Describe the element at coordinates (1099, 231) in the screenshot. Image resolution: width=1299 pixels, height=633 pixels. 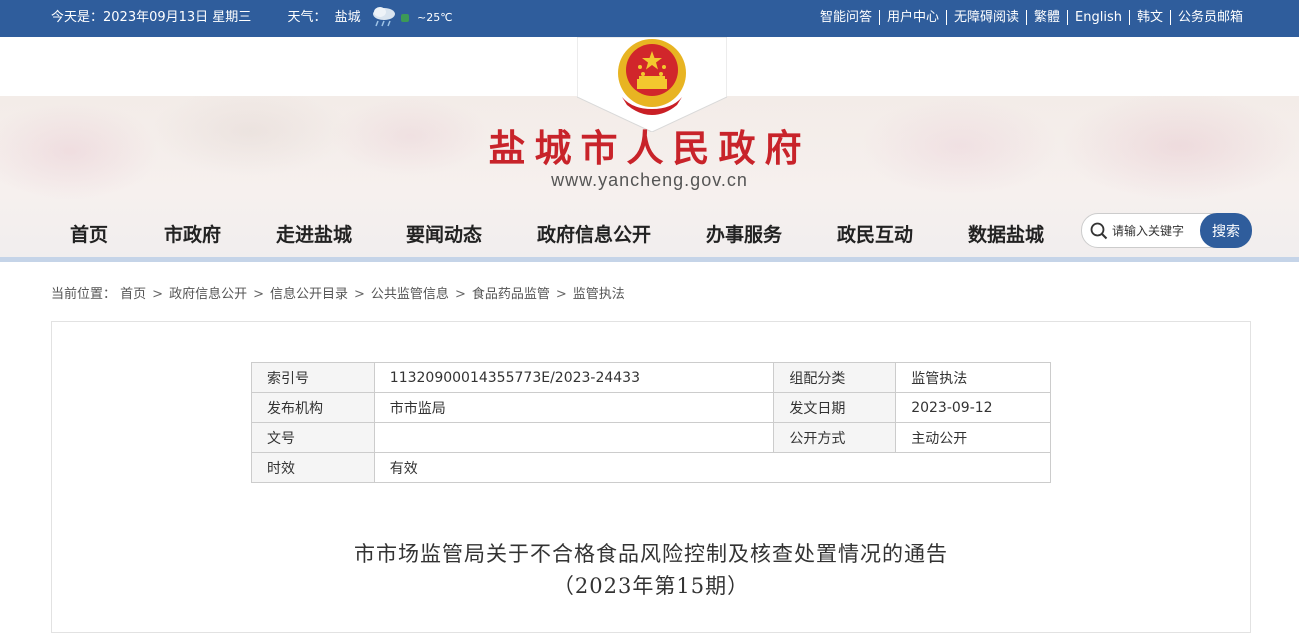
I see `search-icon` at that location.